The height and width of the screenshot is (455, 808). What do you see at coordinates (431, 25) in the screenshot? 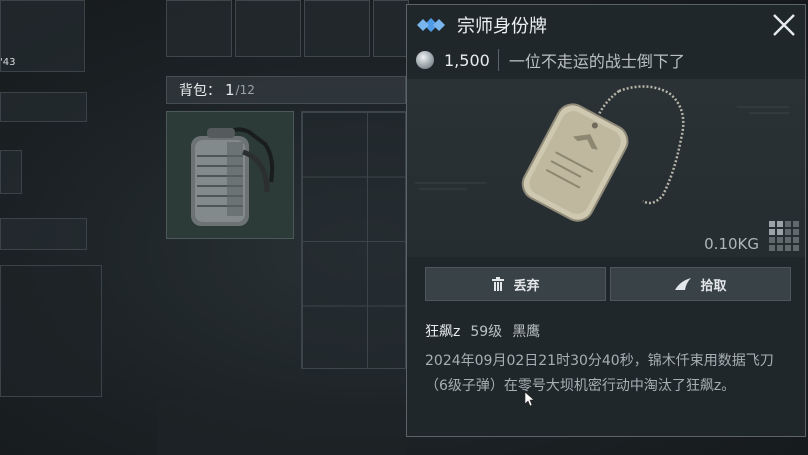
I see `diamond-rarity-icon` at bounding box center [431, 25].